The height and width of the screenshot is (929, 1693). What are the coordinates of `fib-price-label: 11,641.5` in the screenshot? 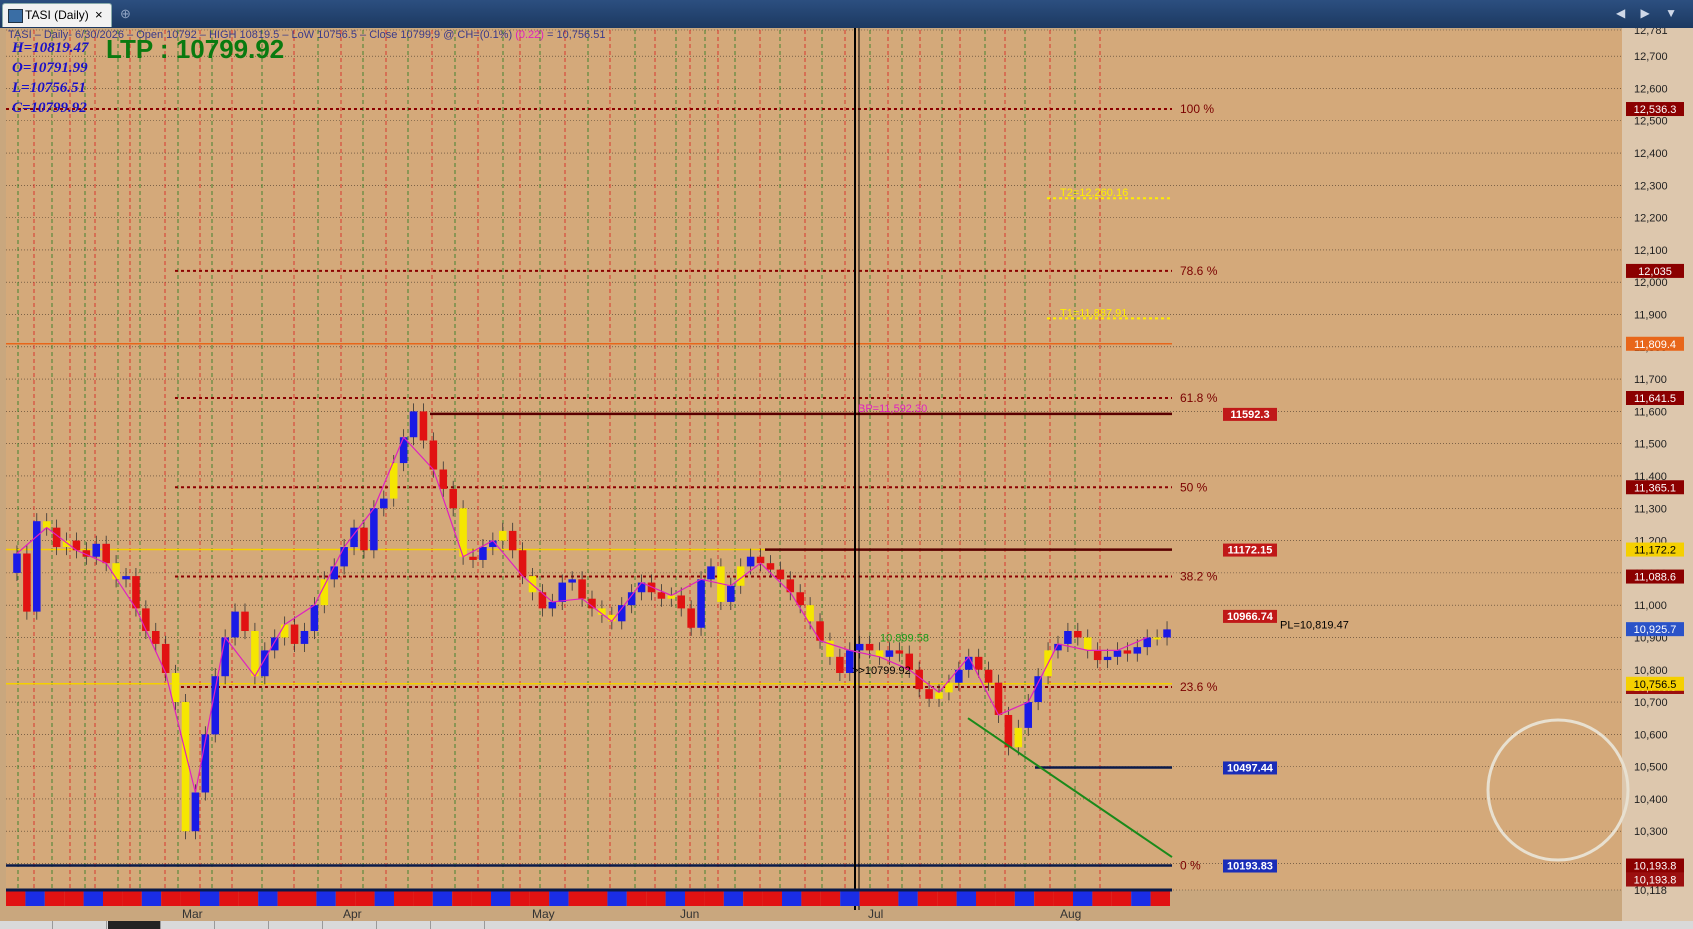 It's located at (1655, 399).